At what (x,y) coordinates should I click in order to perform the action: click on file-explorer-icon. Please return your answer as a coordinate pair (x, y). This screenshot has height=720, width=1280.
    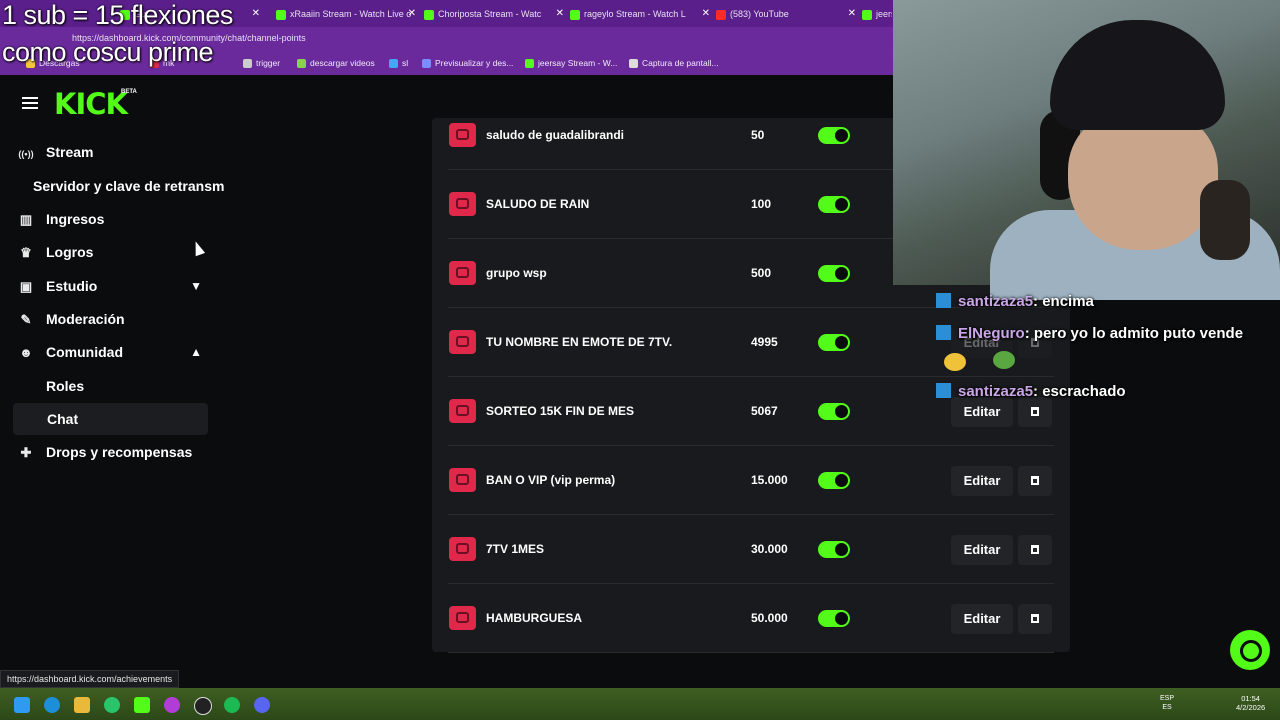
    Looking at the image, I should click on (82, 705).